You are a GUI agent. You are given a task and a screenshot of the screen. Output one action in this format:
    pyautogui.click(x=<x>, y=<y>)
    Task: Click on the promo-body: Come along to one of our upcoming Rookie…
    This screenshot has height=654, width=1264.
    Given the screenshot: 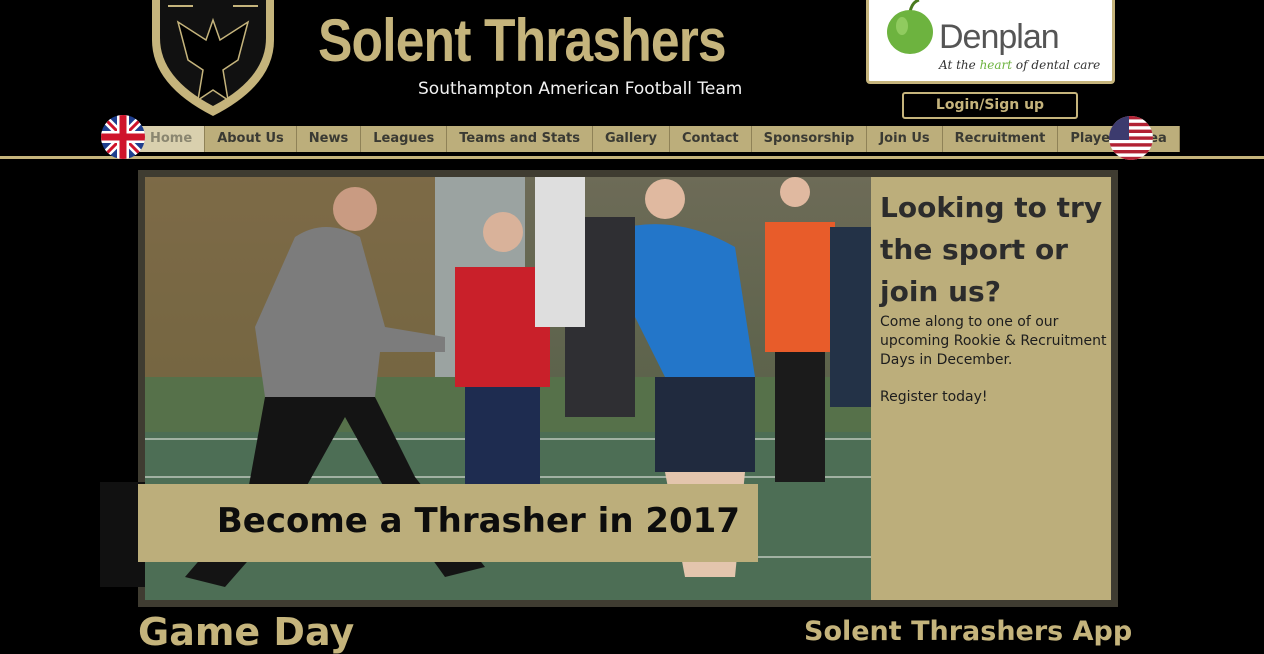 What is the action you would take?
    pyautogui.click(x=993, y=341)
    